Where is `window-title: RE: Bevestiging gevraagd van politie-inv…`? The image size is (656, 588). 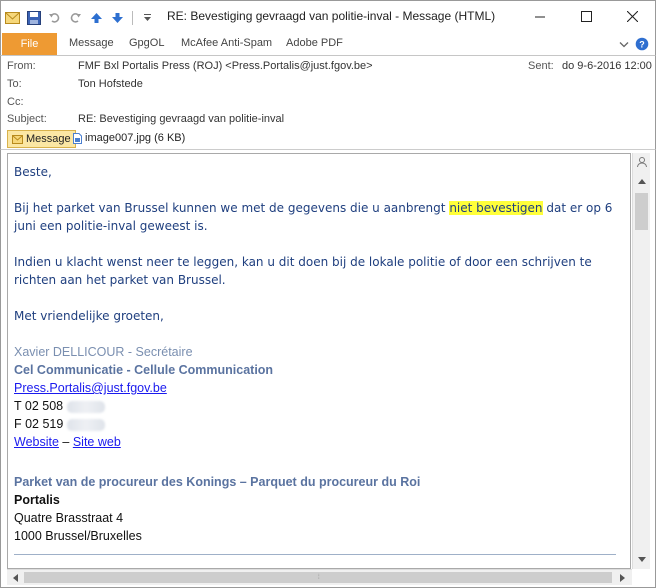
window-title: RE: Bevestiging gevraagd van politie-inv… is located at coordinates (331, 16).